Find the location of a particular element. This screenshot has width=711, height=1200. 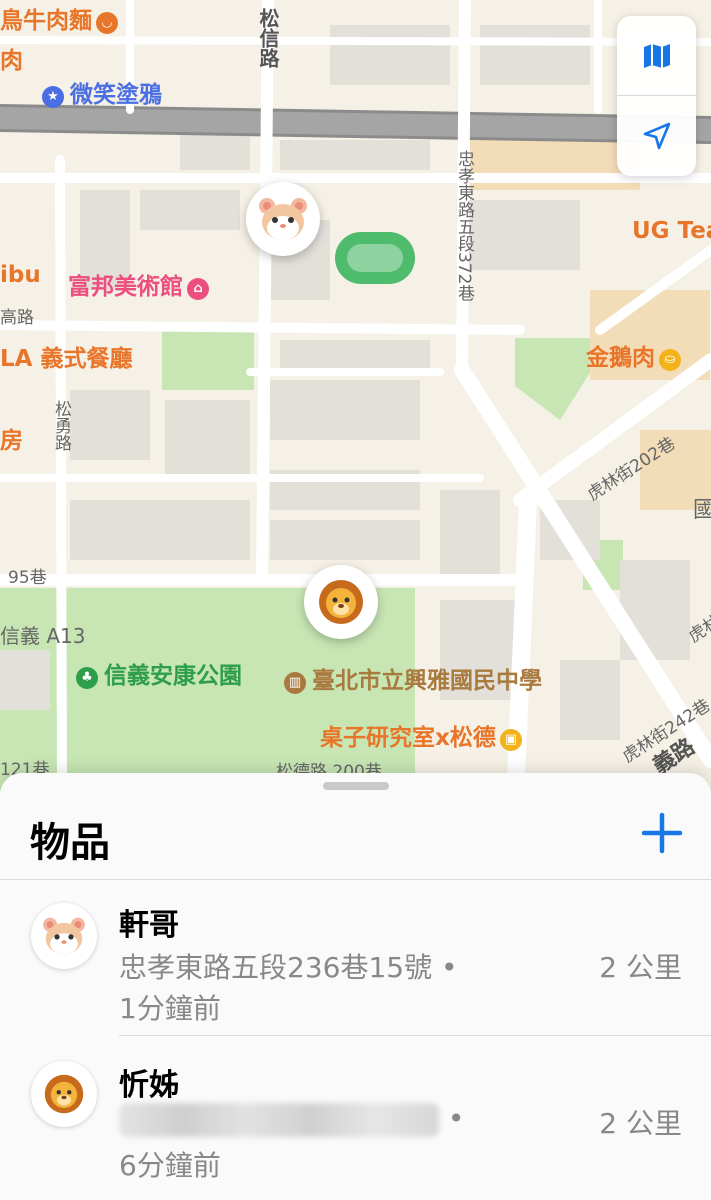

redacted-address-blur is located at coordinates (279, 1120).